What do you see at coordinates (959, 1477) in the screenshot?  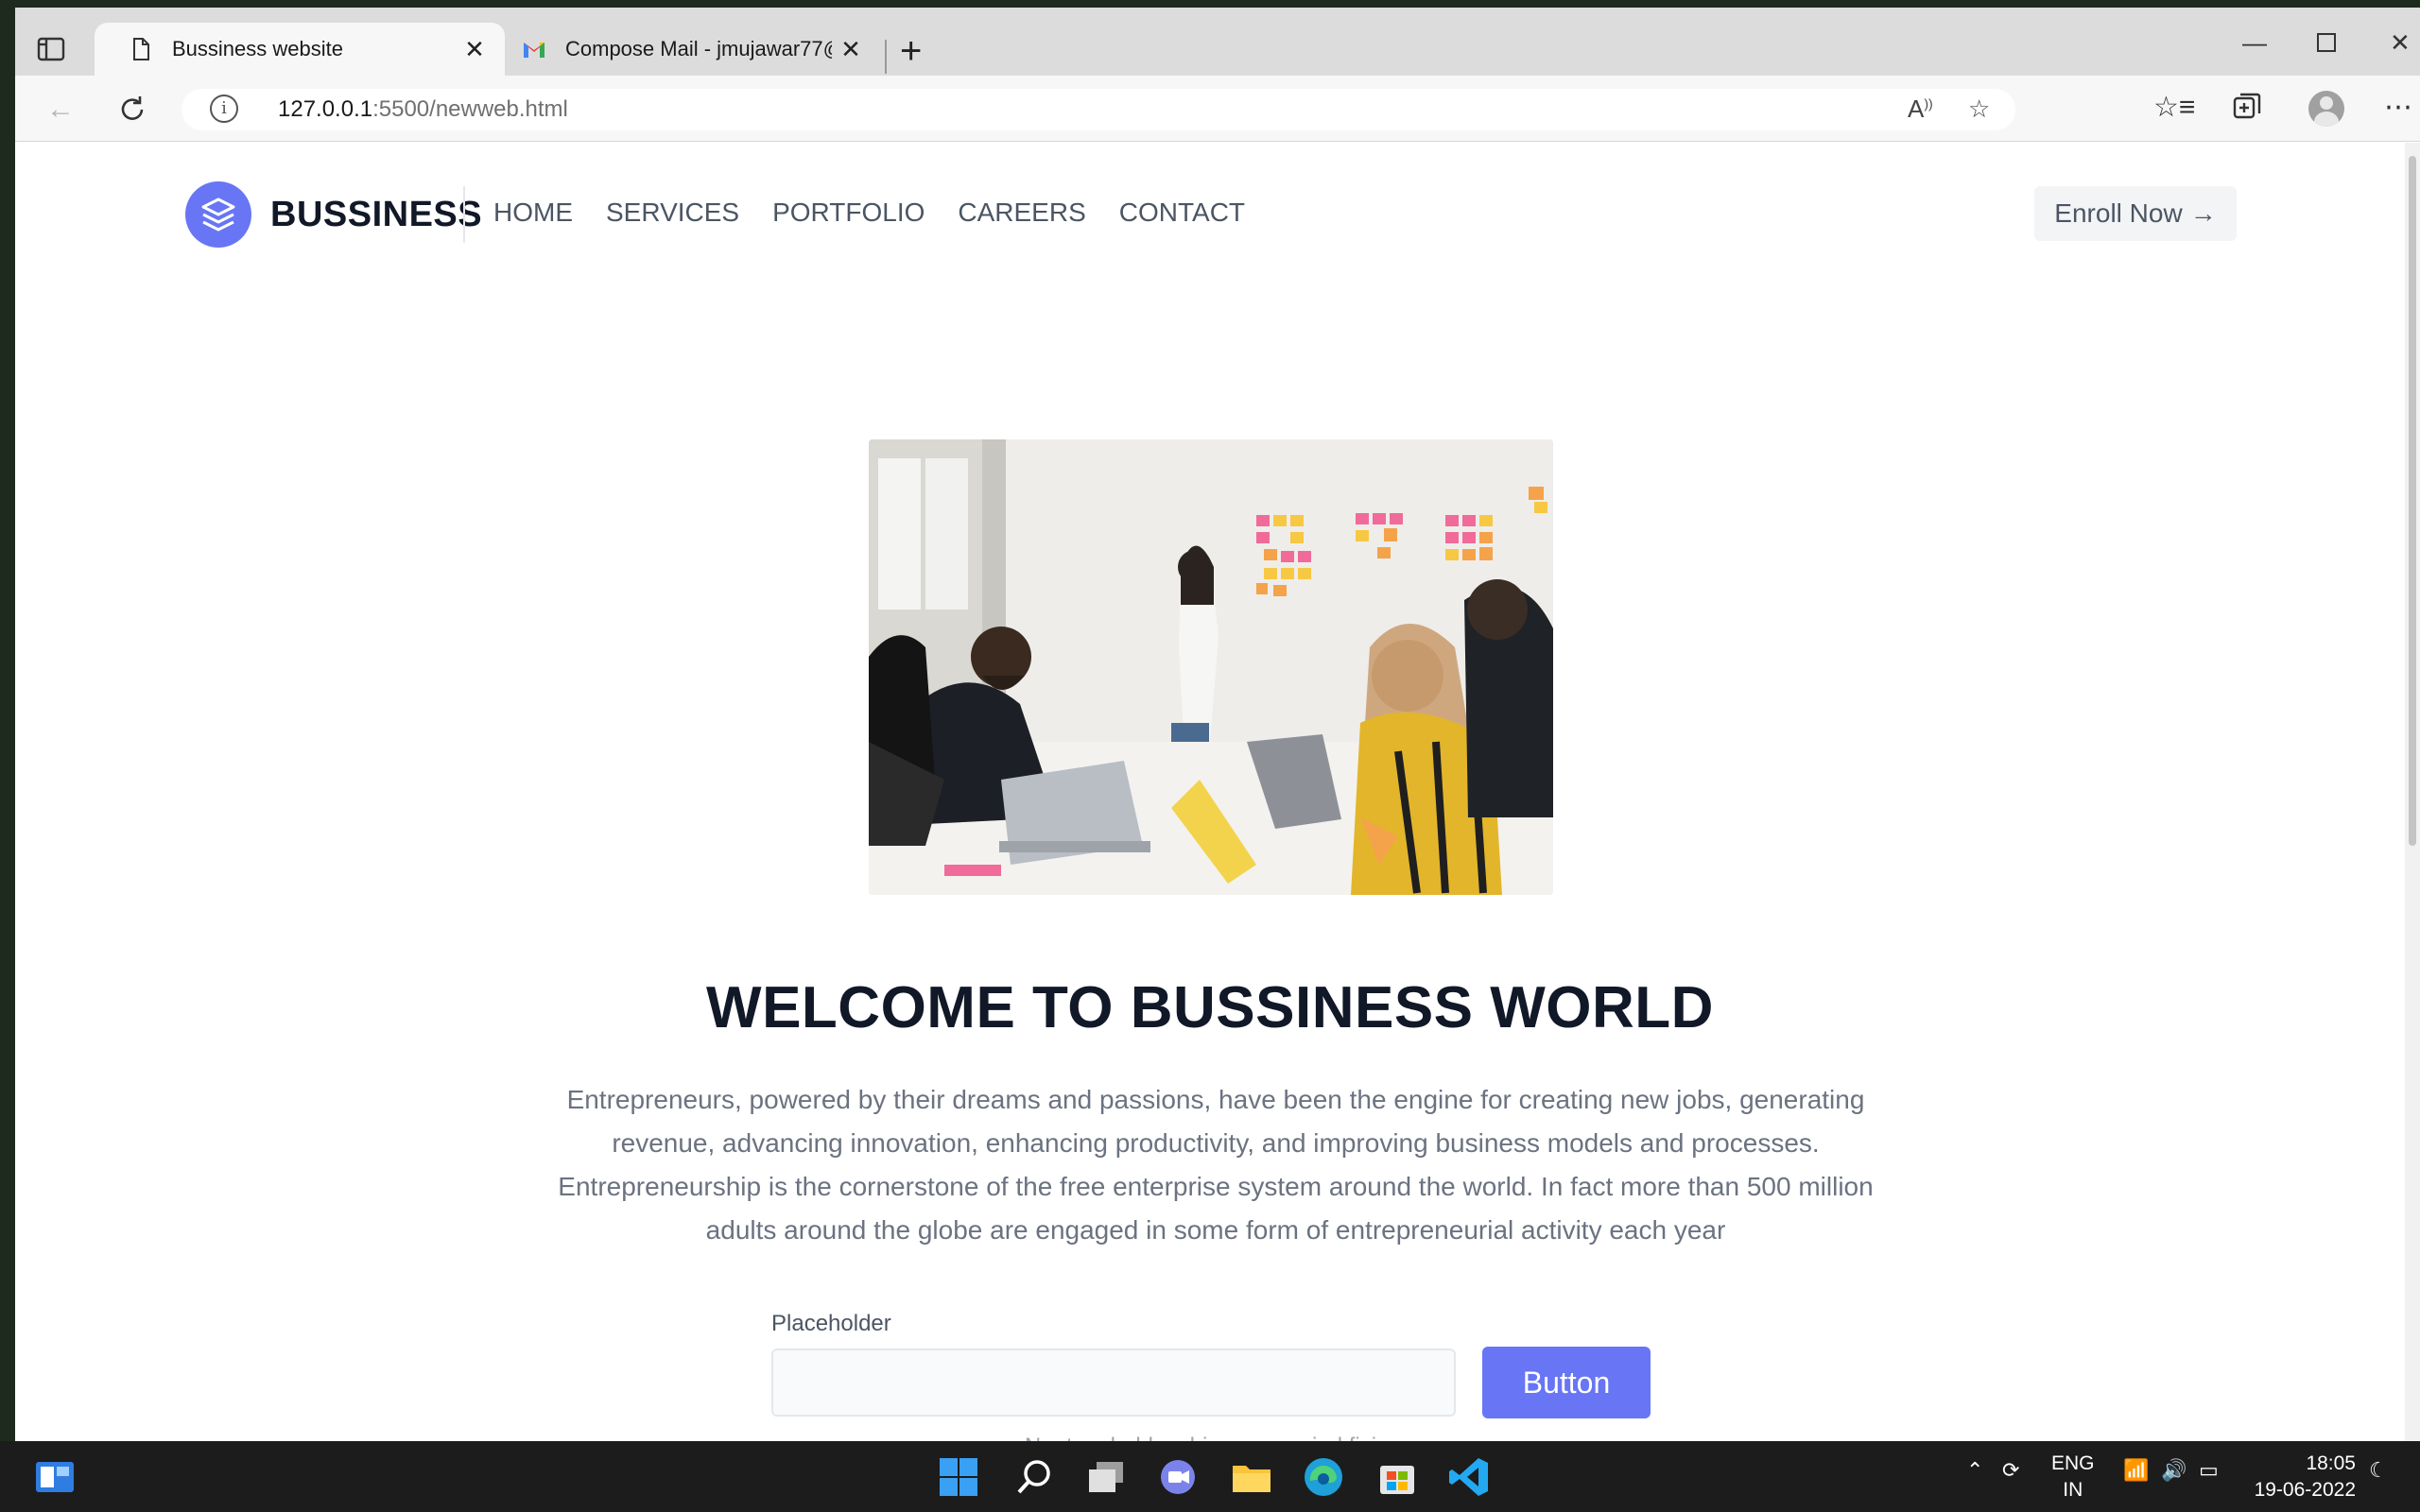 I see `start-icon` at bounding box center [959, 1477].